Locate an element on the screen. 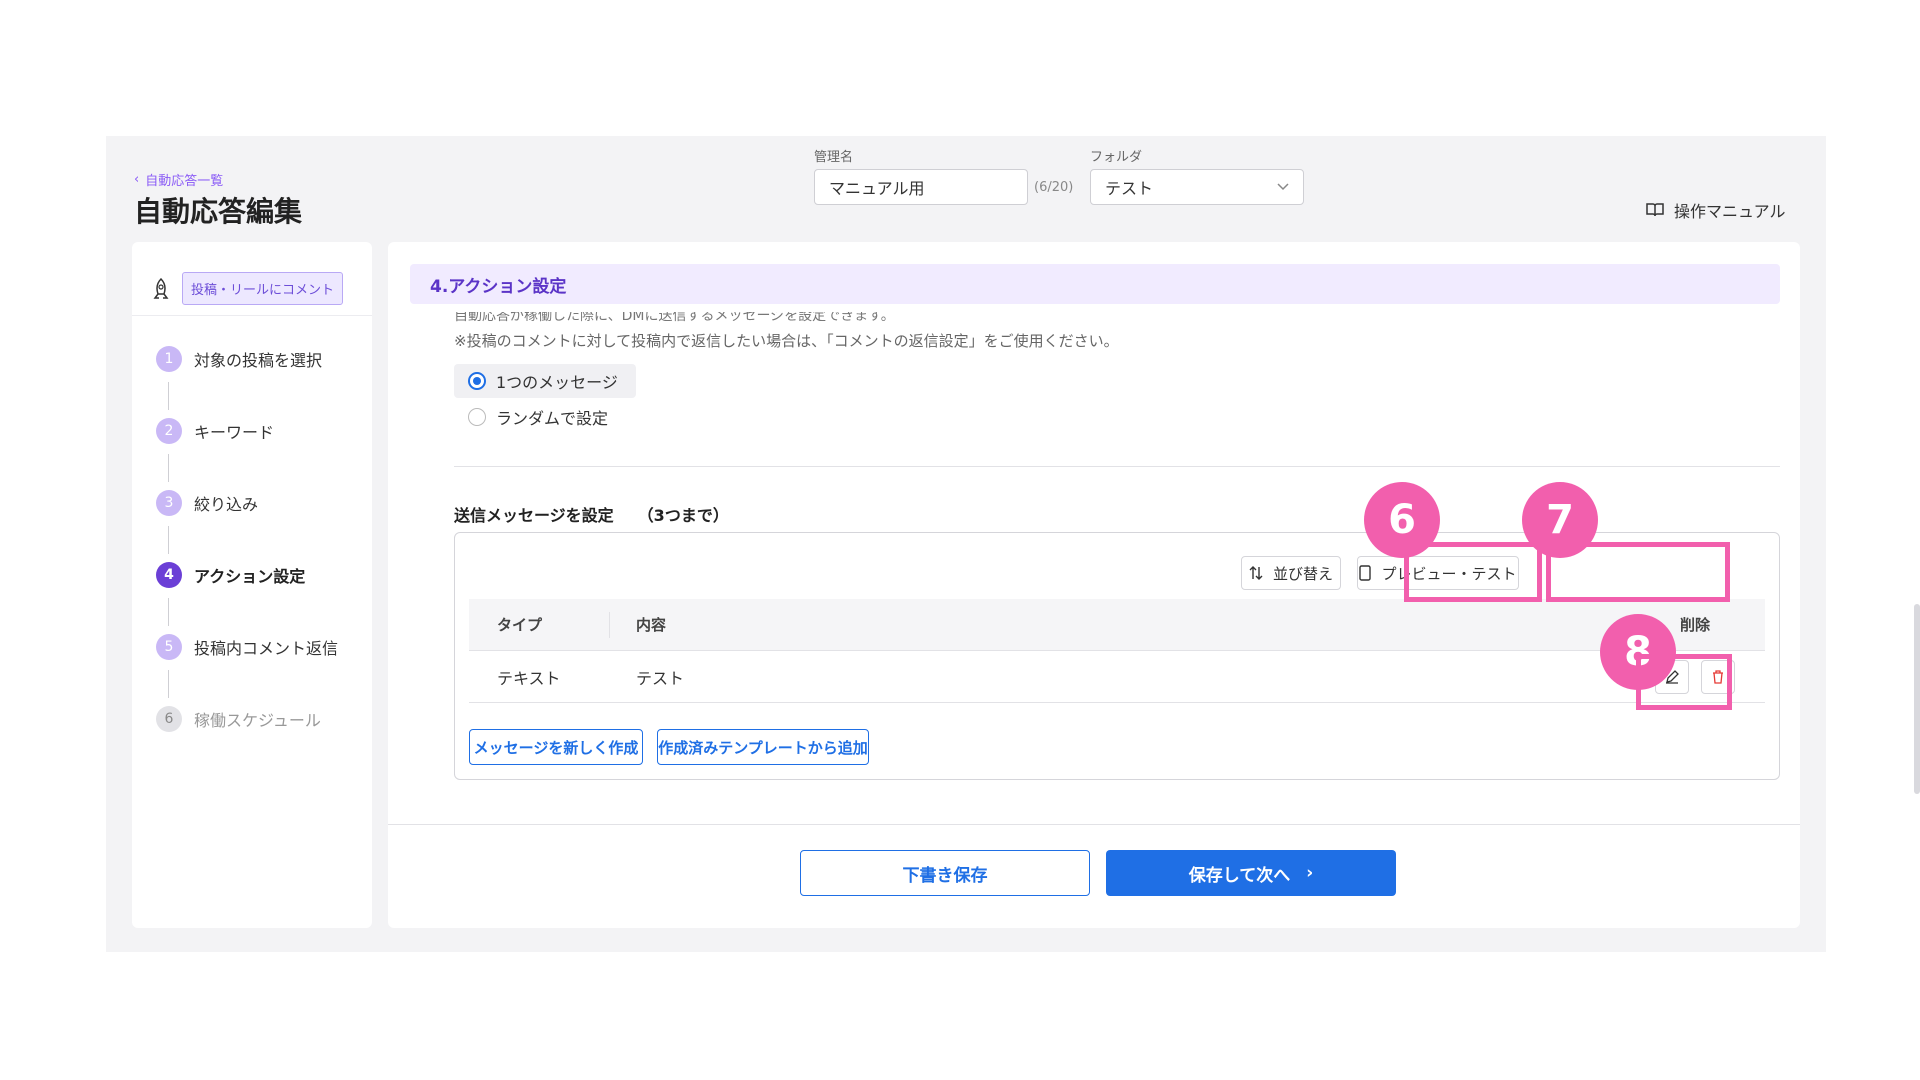  step-number: 3 is located at coordinates (169, 503).